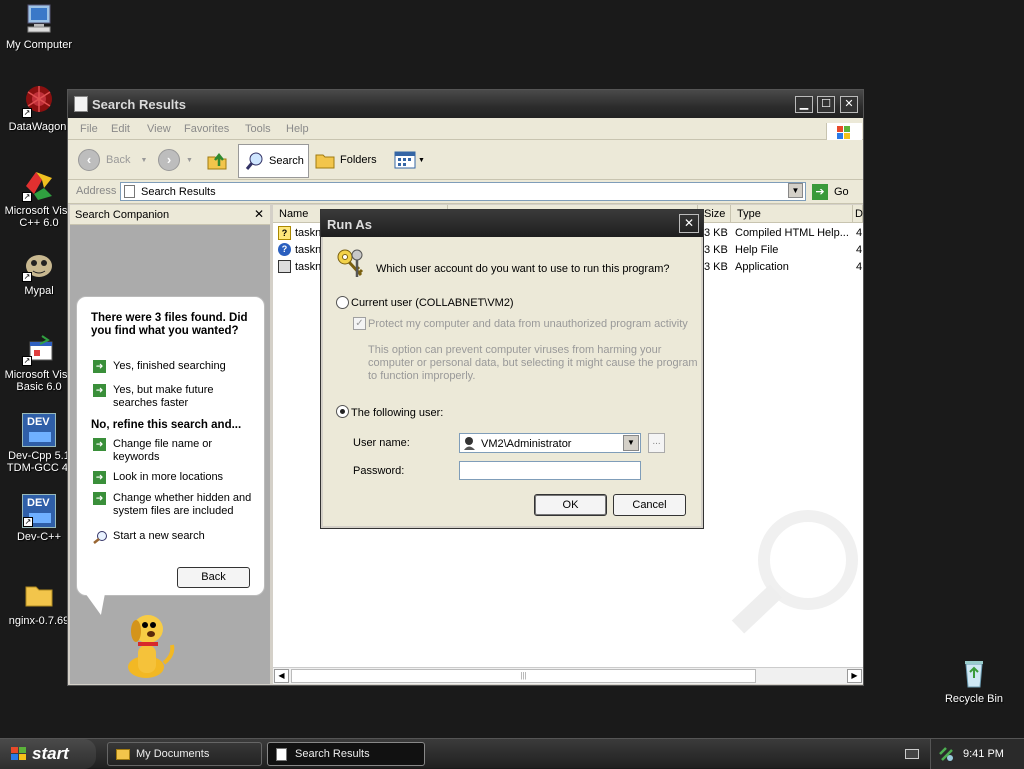 The width and height of the screenshot is (1024, 769). Describe the element at coordinates (854, 676) in the screenshot. I see `scroll-right-button: ▶` at that location.